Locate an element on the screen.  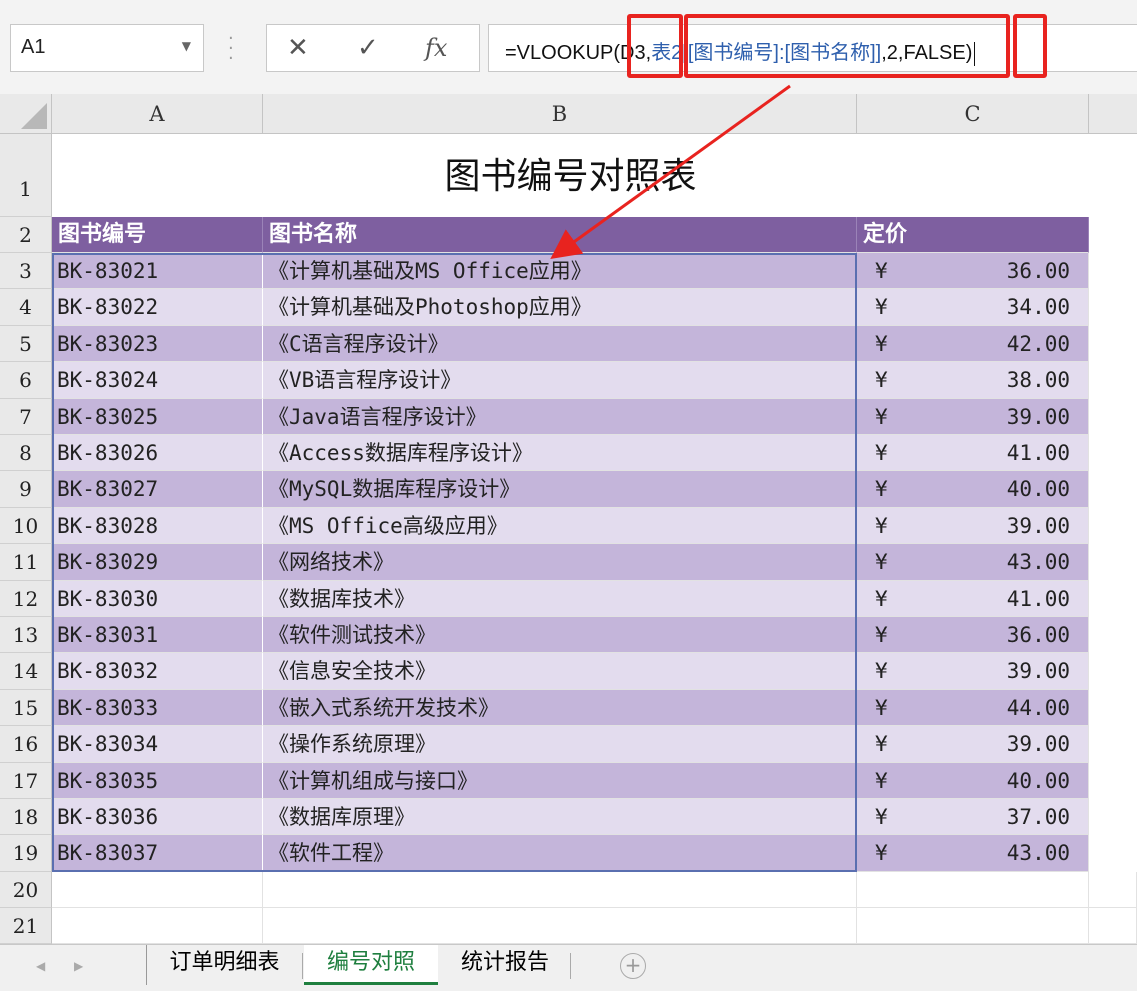
row-header: 14 is located at coordinates (26, 671).